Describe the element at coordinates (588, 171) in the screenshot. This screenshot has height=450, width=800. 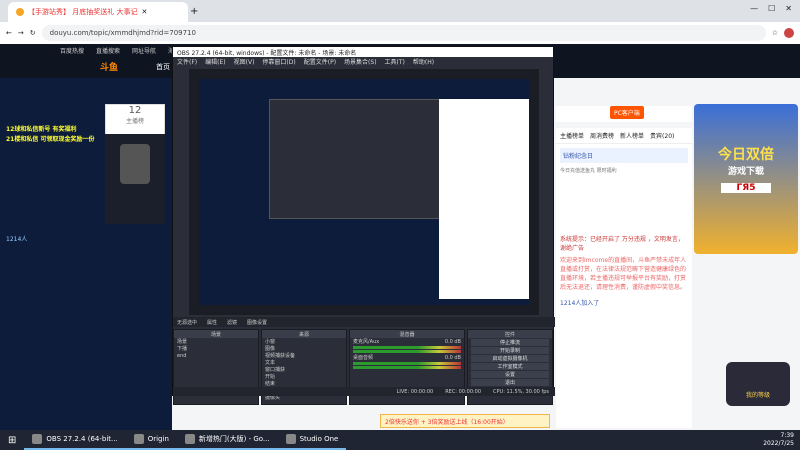
I see `chat-sub: 今日充值送鱼丸 限时福利` at that location.